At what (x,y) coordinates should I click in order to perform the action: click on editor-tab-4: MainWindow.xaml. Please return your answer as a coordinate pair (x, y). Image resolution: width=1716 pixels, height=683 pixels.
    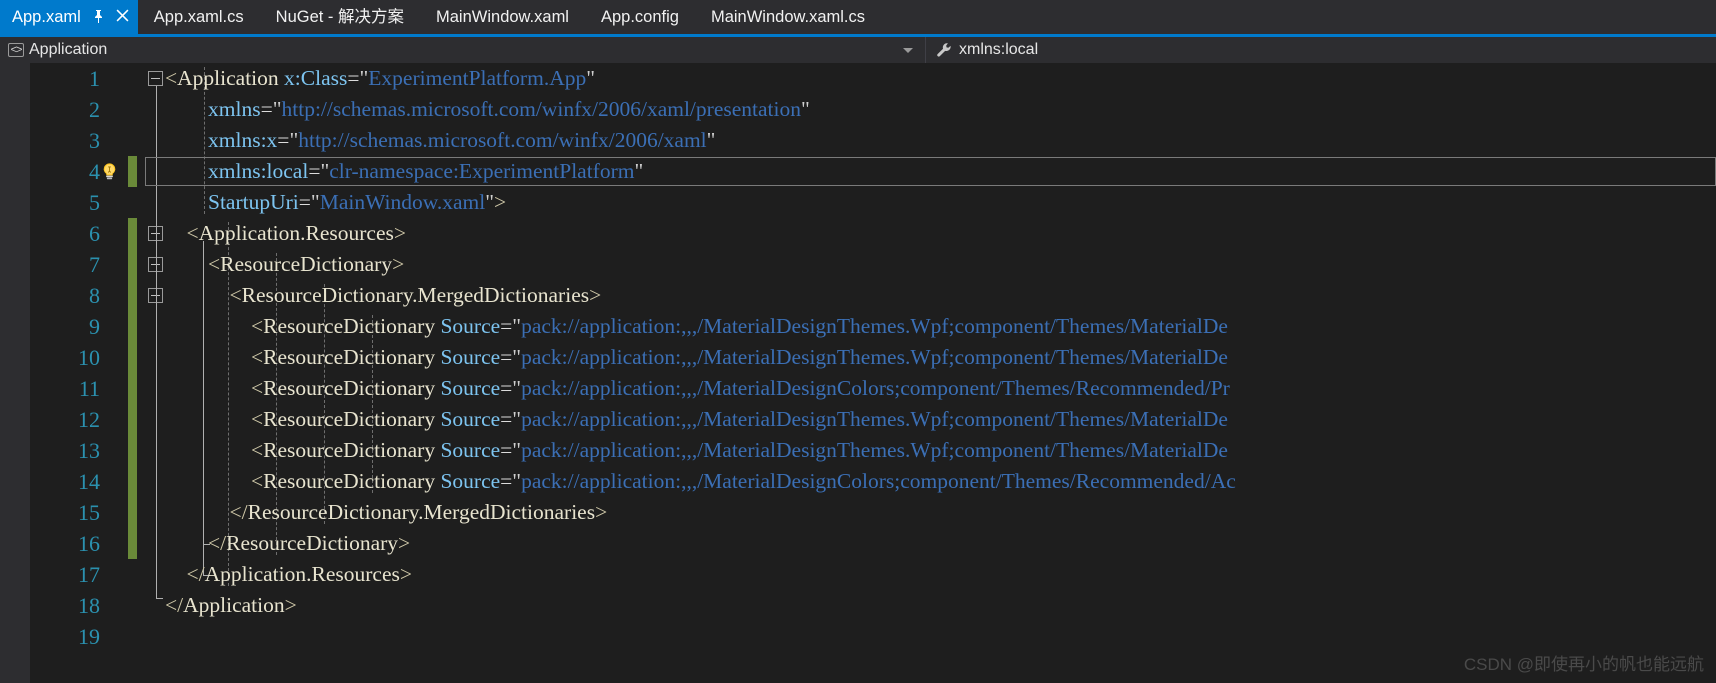
    Looking at the image, I should click on (502, 17).